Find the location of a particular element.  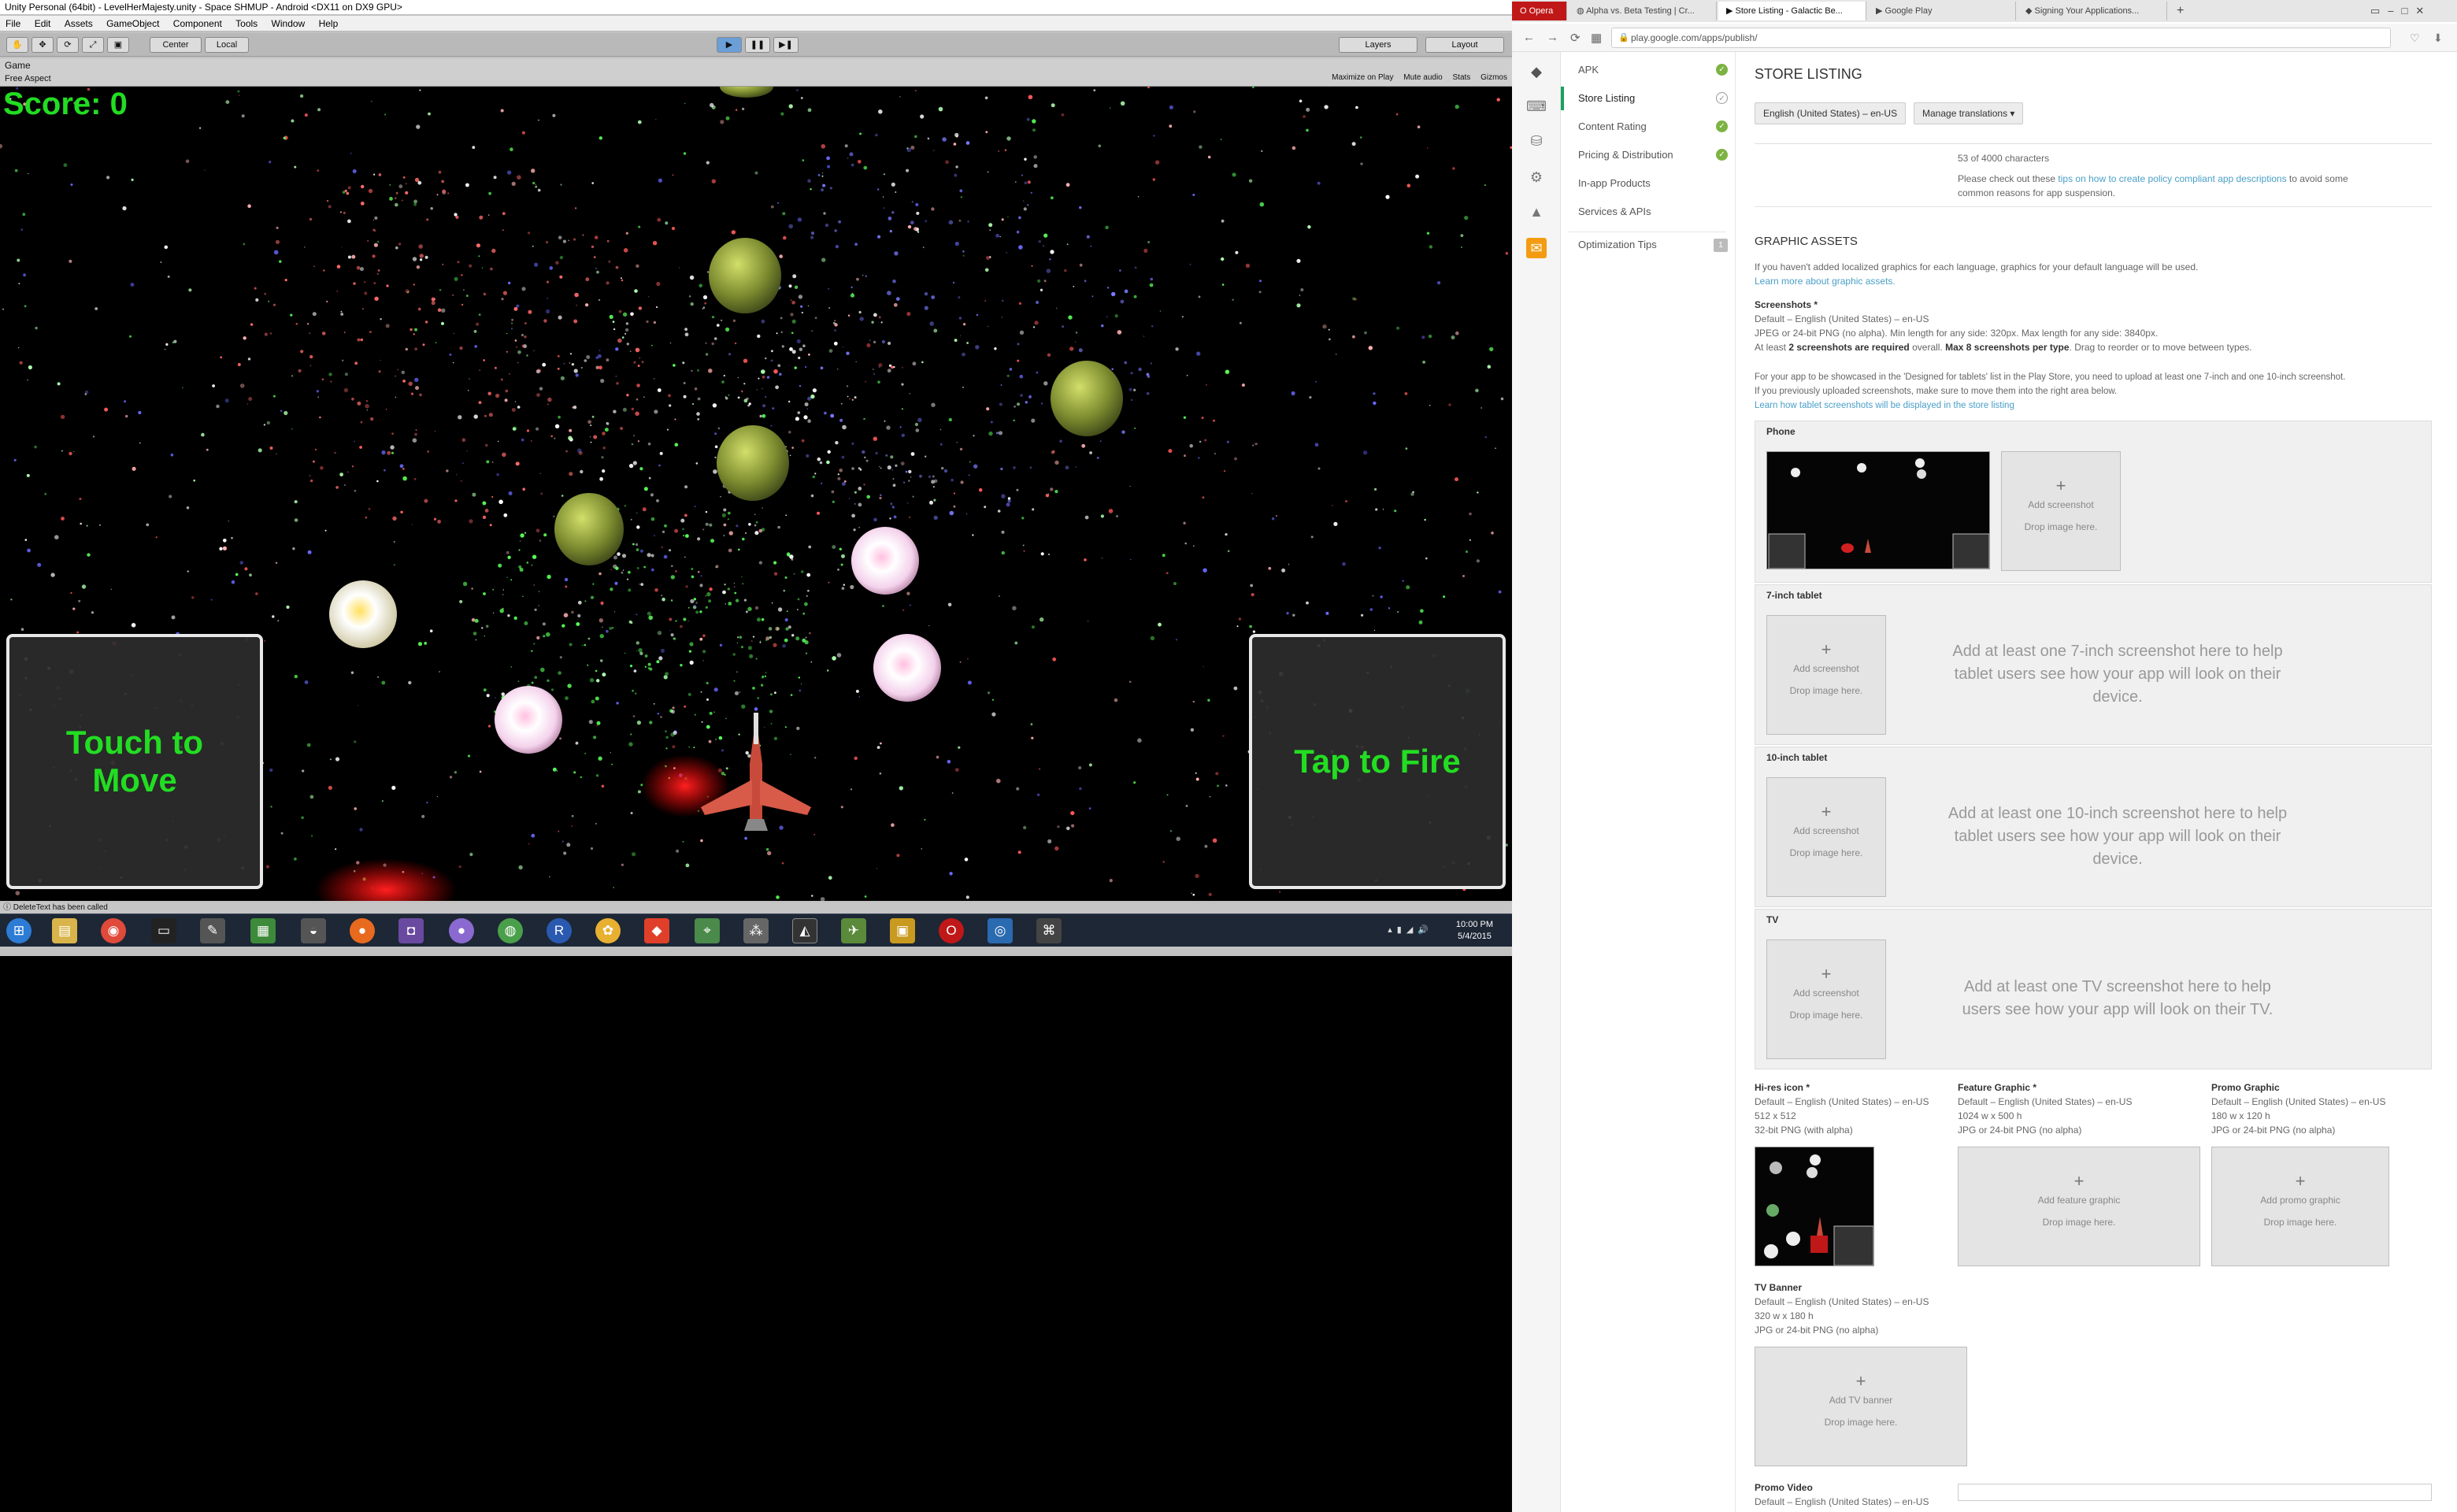

opera-menu-button: O Opera is located at coordinates (1539, 11).